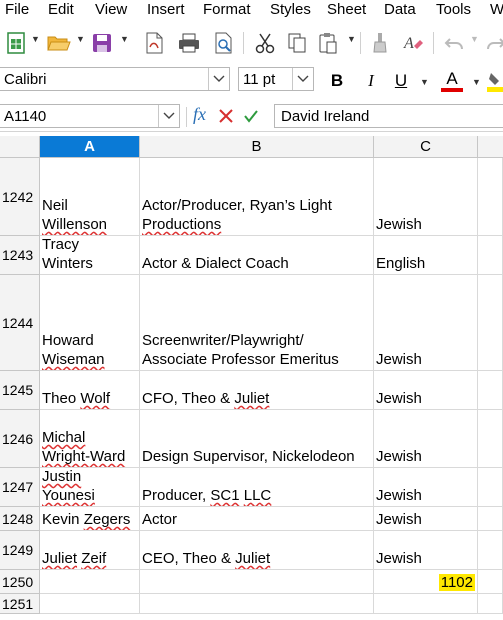 This screenshot has height=620, width=503. I want to click on font-size-box: 11 pt, so click(276, 79).